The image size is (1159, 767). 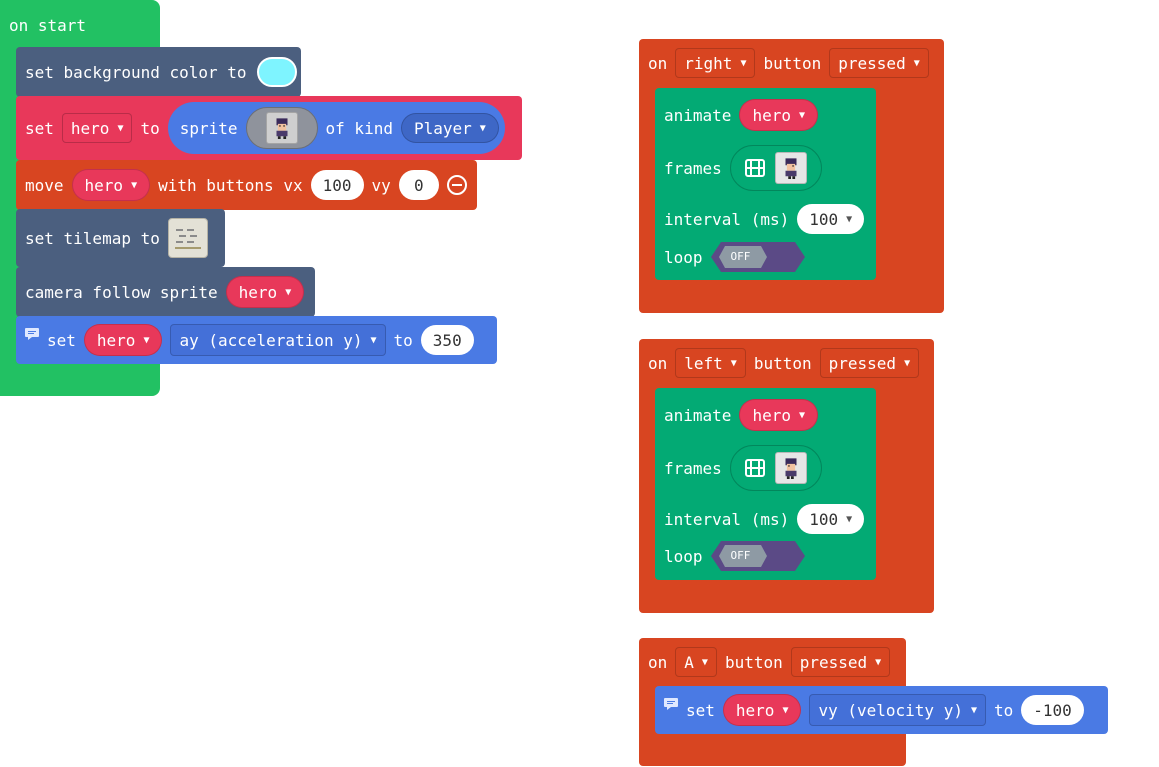 What do you see at coordinates (1052, 710) in the screenshot?
I see `value-input: -100` at bounding box center [1052, 710].